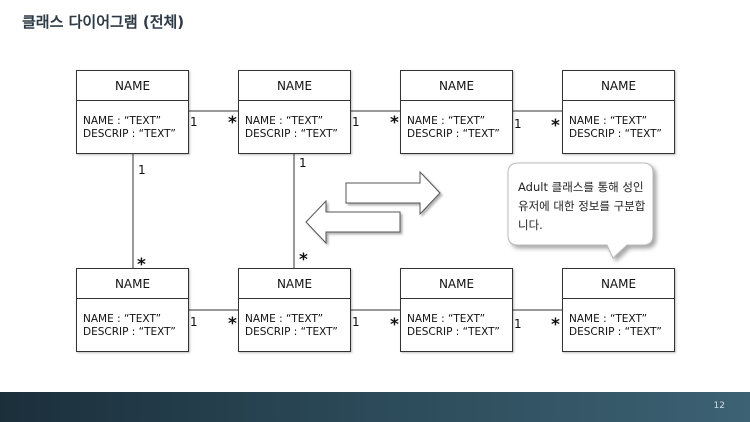  Describe the element at coordinates (393, 193) in the screenshot. I see `right-block-arrow` at that location.